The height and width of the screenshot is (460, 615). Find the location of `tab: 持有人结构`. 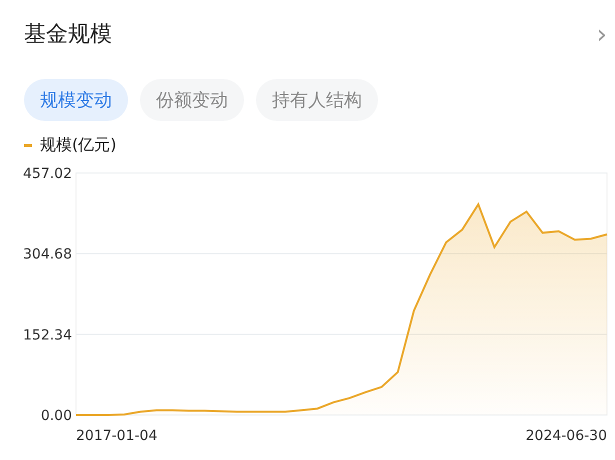

tab: 持有人结构 is located at coordinates (317, 100).